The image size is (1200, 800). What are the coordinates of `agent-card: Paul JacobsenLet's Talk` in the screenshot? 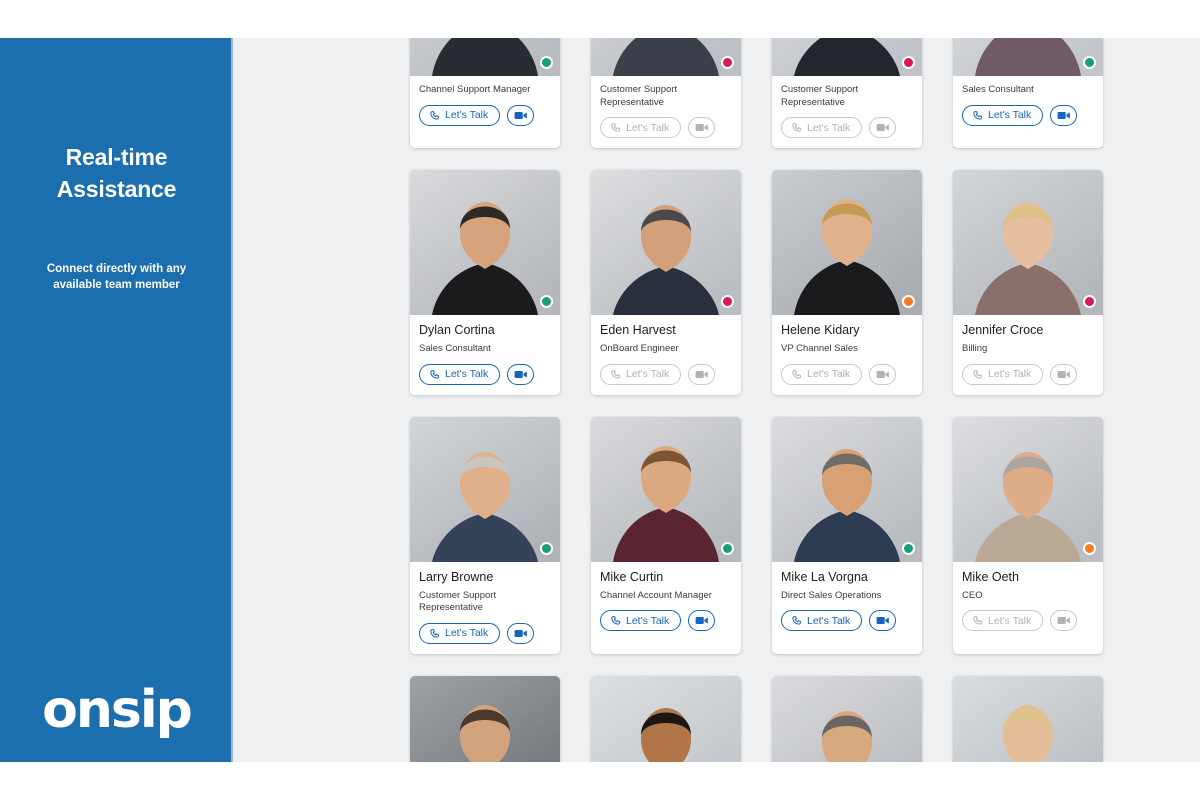 It's located at (847, 718).